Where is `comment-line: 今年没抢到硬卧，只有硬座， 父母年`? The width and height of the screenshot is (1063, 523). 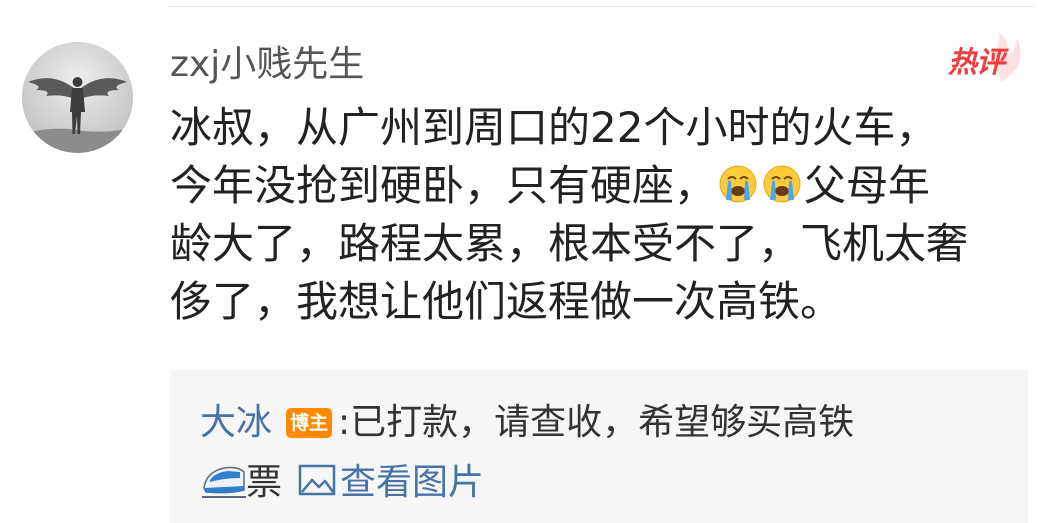 comment-line: 今年没抢到硬卧，只有硬座， 父母年 is located at coordinates (605, 186).